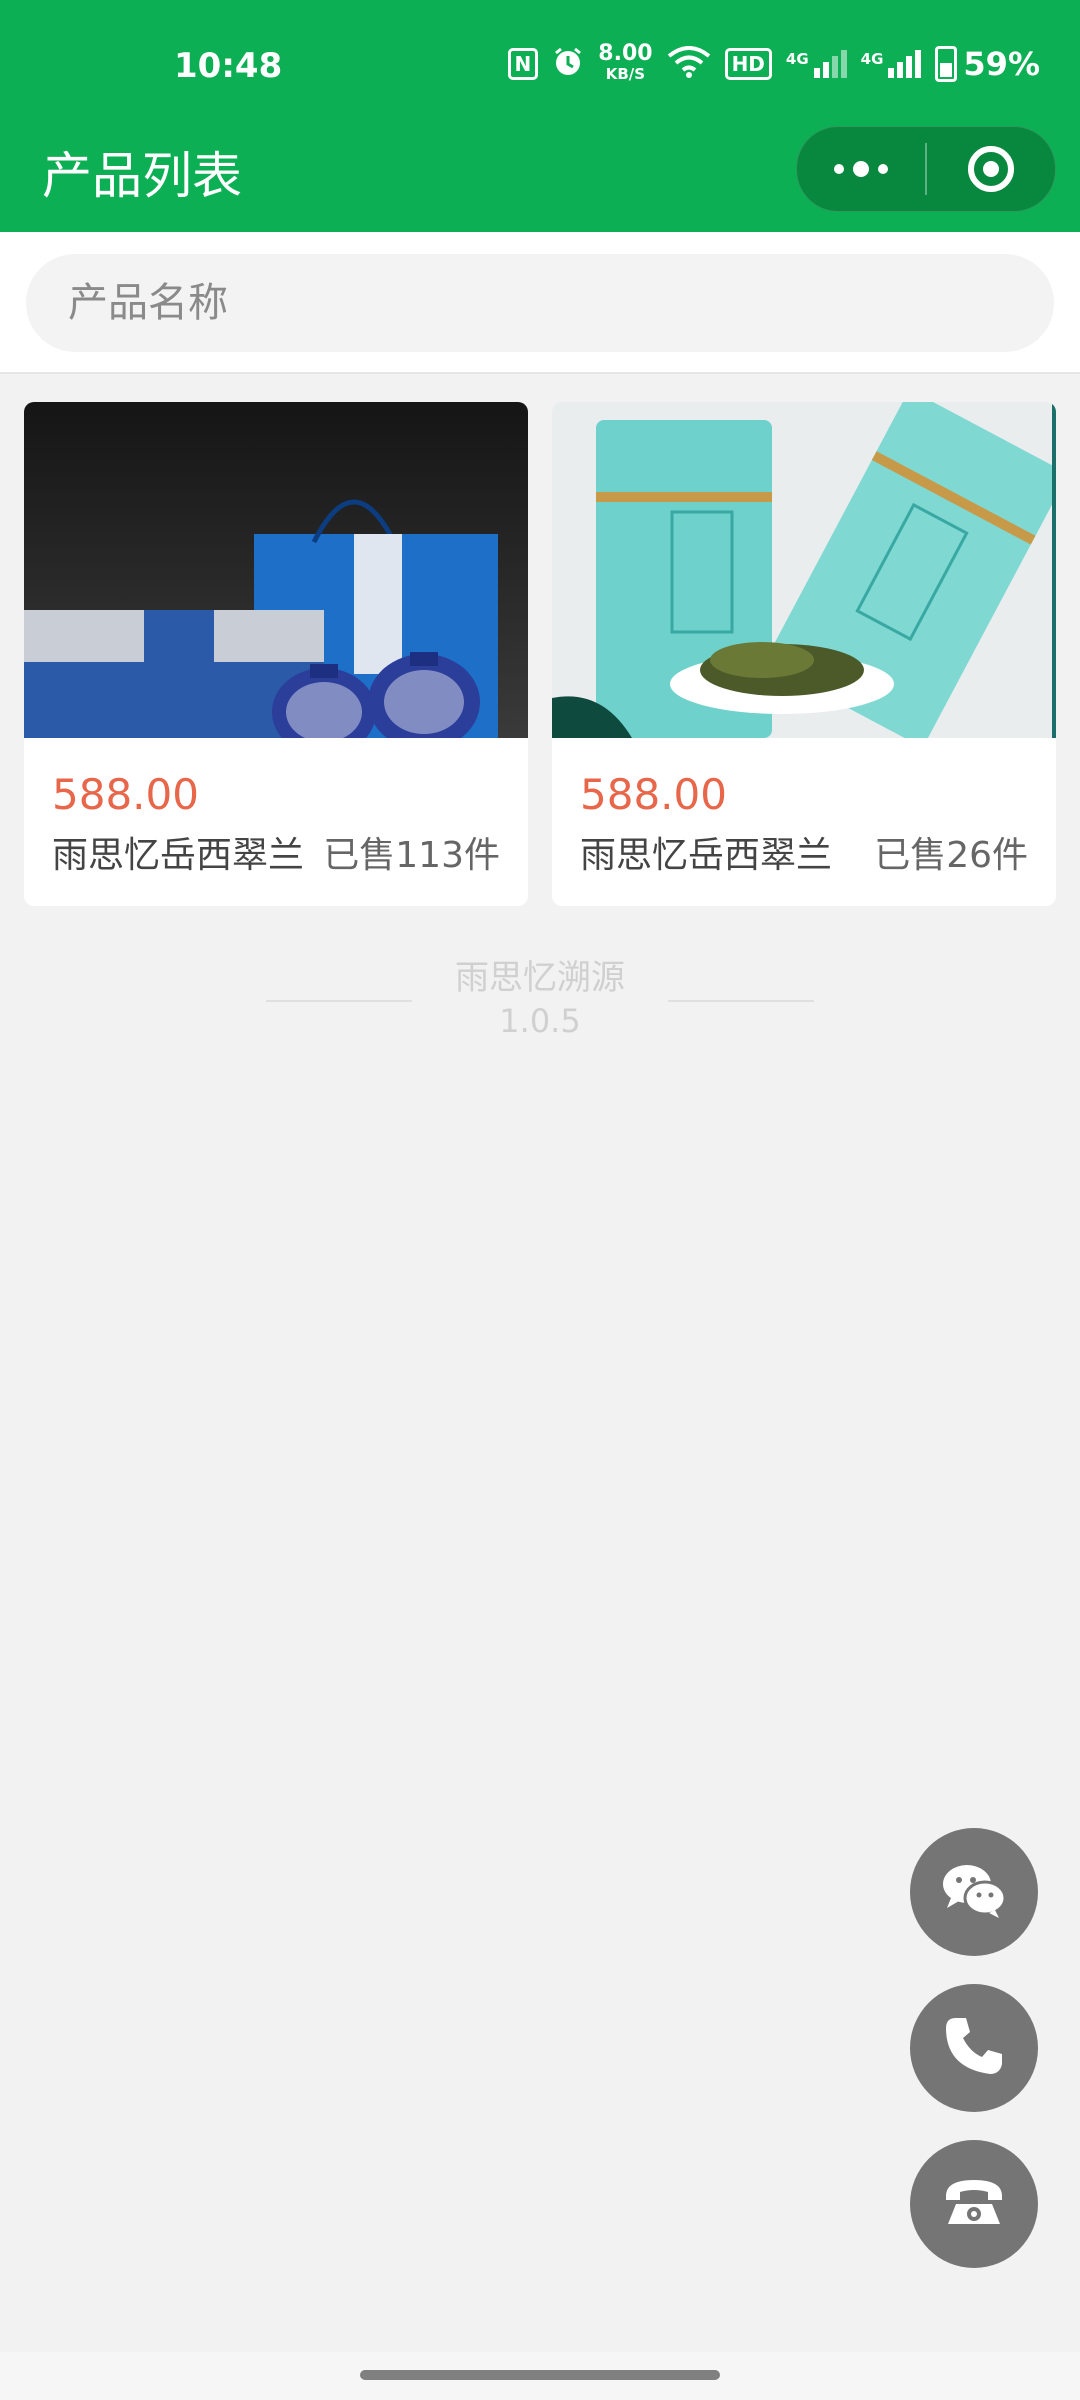 This screenshot has width=1080, height=2400. What do you see at coordinates (773, 62) in the screenshot?
I see `status-icons: N 8.00 KB/S HD 4G 4G 59%` at bounding box center [773, 62].